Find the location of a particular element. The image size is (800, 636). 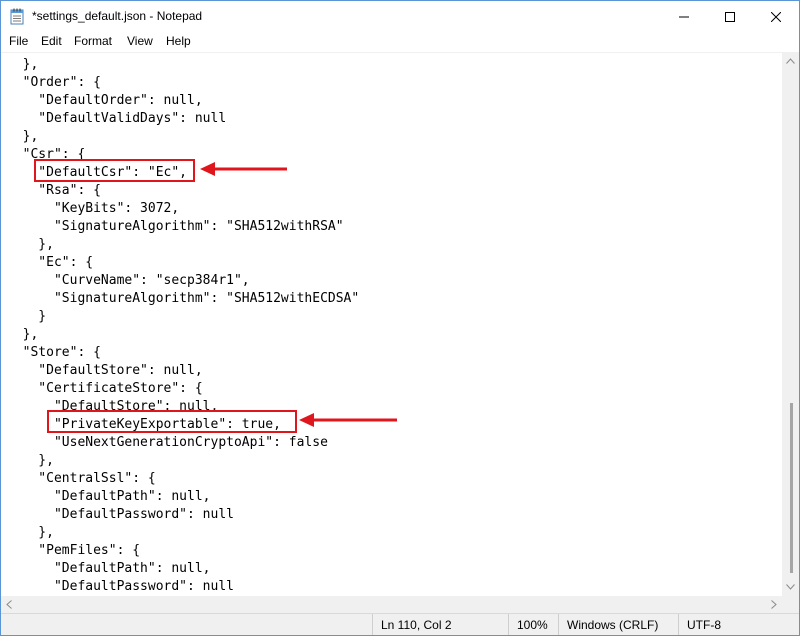

code-line: "UseNextGenerationCryptoApi": false is located at coordinates (167, 442).